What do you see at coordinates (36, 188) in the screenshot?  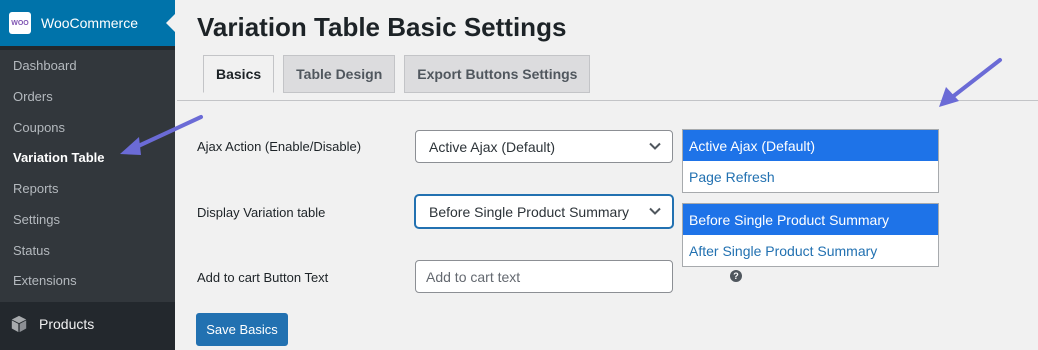 I see `sidebar-item-reports: Reports` at bounding box center [36, 188].